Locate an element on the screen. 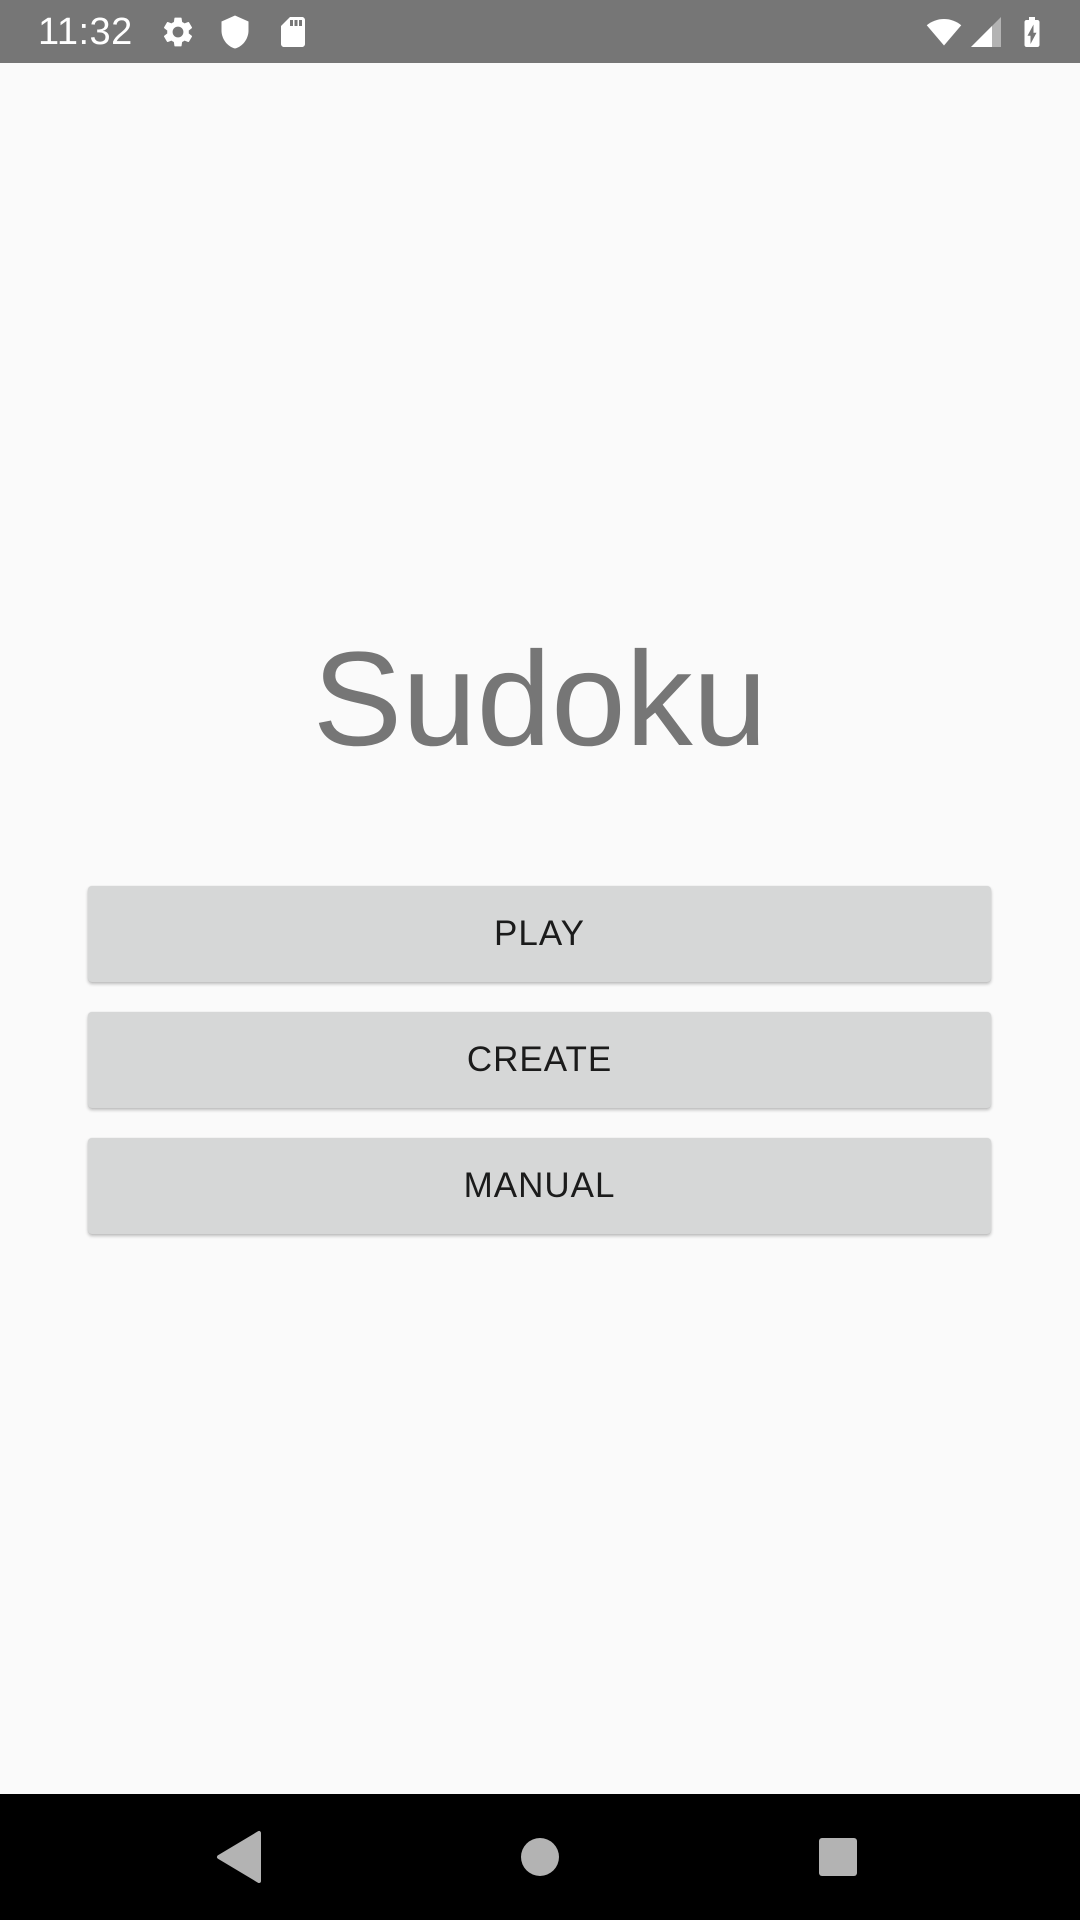  shield-icon is located at coordinates (235, 32).